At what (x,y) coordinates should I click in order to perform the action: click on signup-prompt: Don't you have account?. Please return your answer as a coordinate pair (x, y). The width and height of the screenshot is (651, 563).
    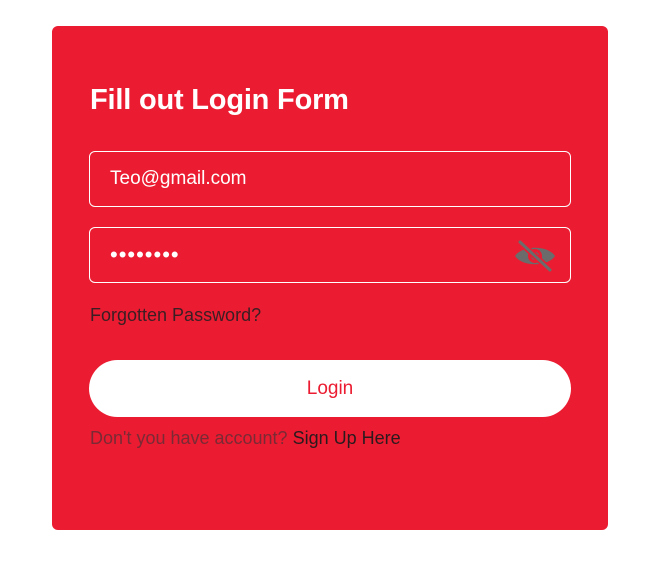
    Looking at the image, I should click on (189, 438).